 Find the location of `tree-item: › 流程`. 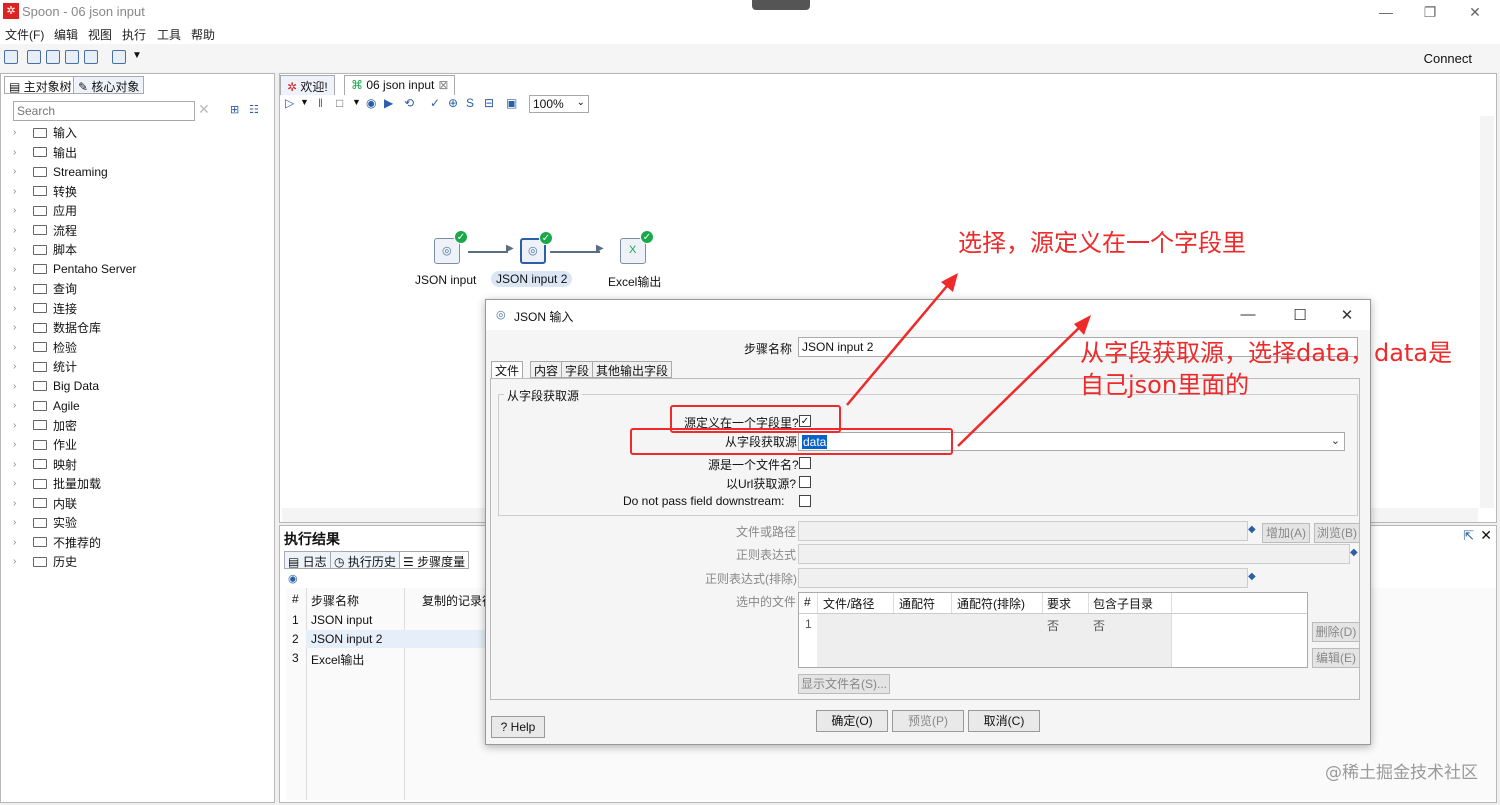

tree-item: › 流程 is located at coordinates (45, 230).